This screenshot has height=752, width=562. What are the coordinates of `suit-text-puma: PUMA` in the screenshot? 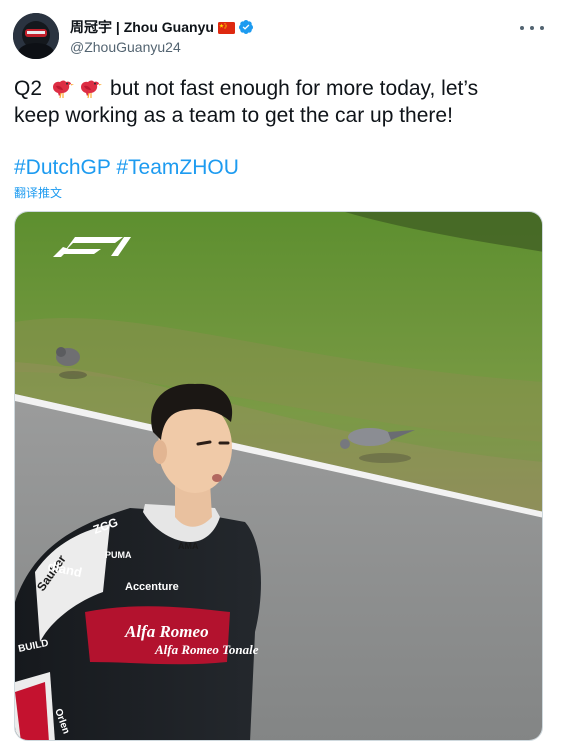 It's located at (118, 555).